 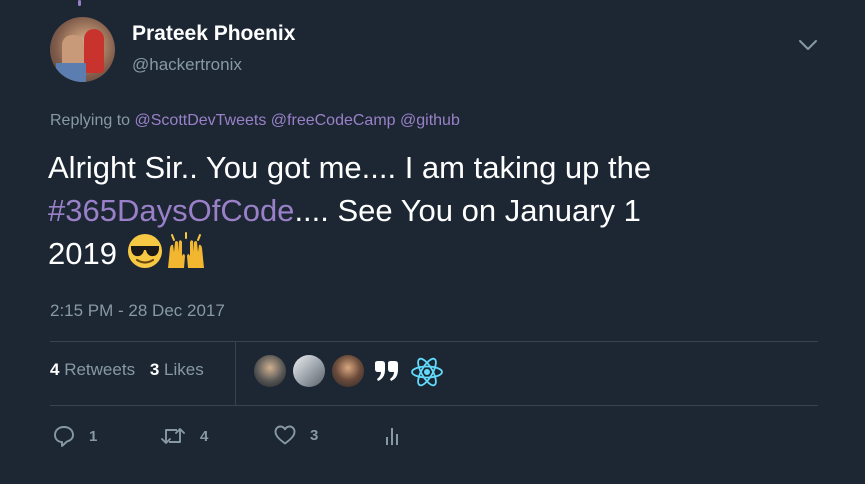 What do you see at coordinates (137, 311) in the screenshot?
I see `tweet-timestamp: 2:15 PM - 28 Dec 2017` at bounding box center [137, 311].